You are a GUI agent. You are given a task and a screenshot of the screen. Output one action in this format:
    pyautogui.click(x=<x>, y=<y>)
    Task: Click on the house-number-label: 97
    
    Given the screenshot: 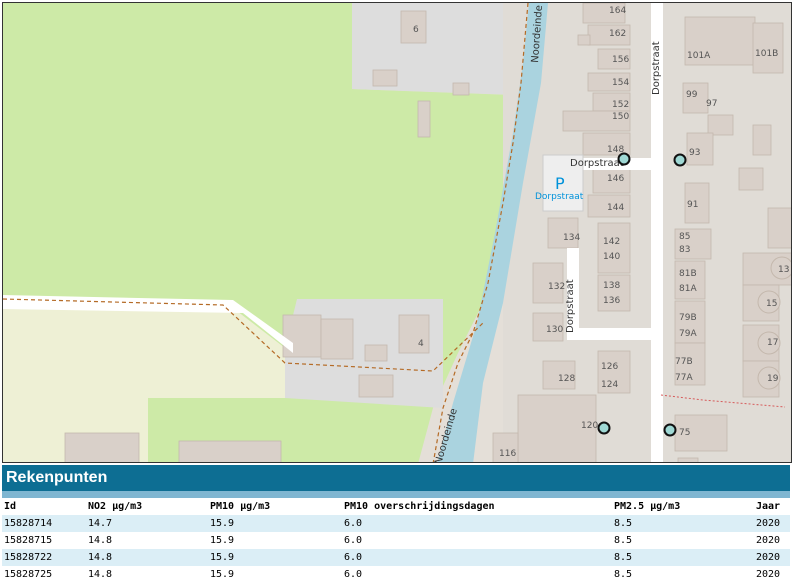 What is the action you would take?
    pyautogui.click(x=711, y=104)
    